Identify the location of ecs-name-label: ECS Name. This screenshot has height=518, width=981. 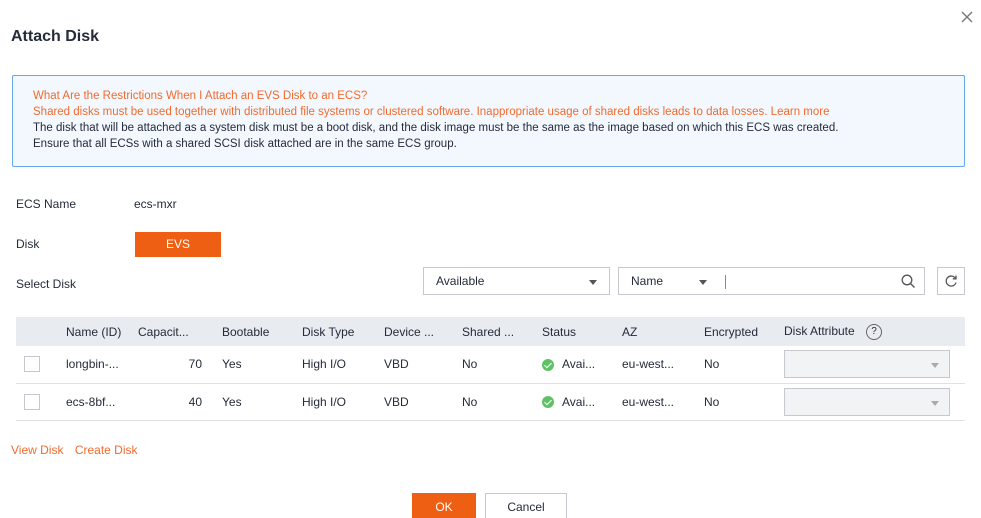
(46, 204).